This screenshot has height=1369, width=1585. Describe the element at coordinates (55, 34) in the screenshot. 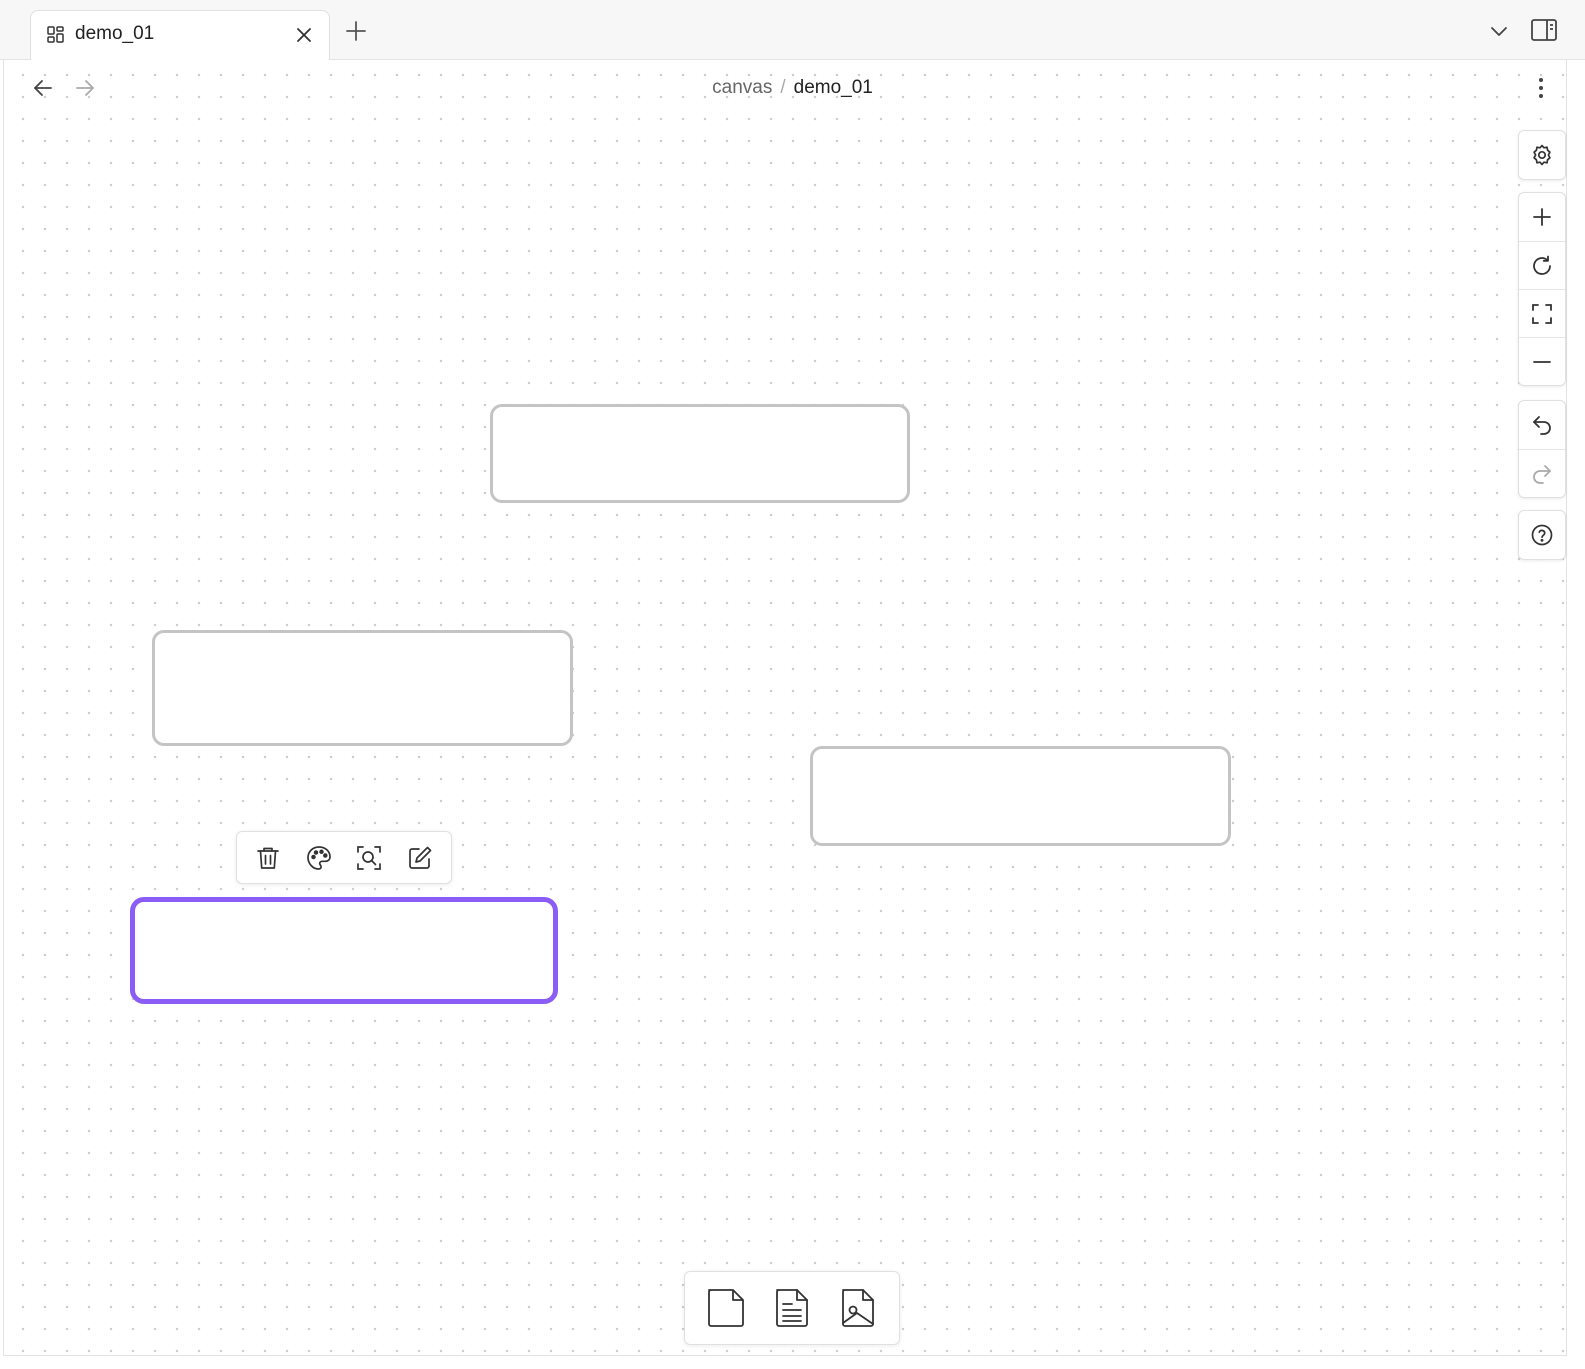

I see `canvas-grid-icon` at that location.